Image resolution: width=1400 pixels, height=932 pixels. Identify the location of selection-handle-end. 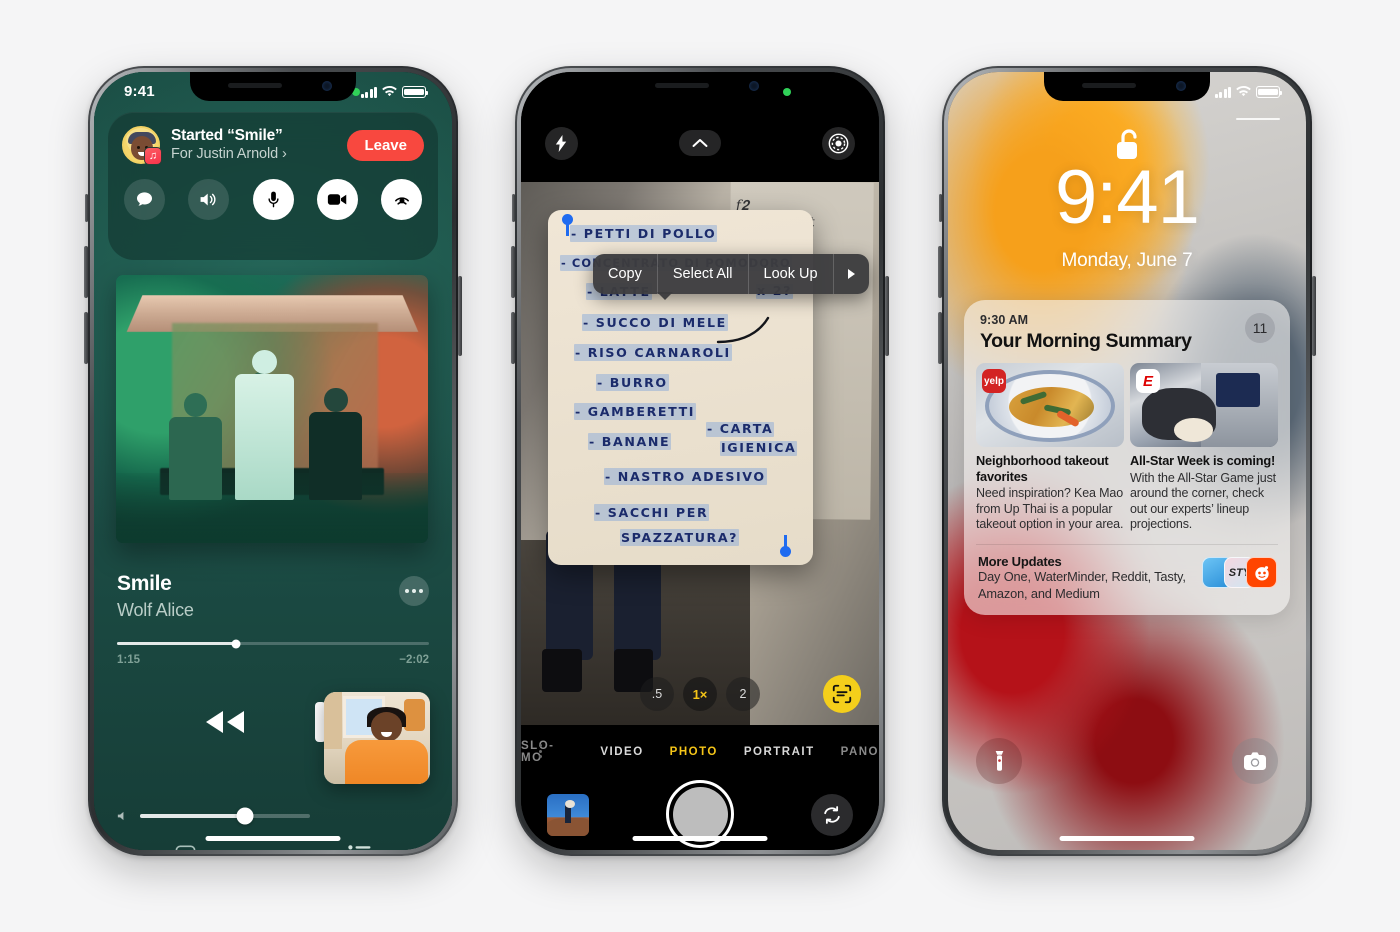
(785, 546).